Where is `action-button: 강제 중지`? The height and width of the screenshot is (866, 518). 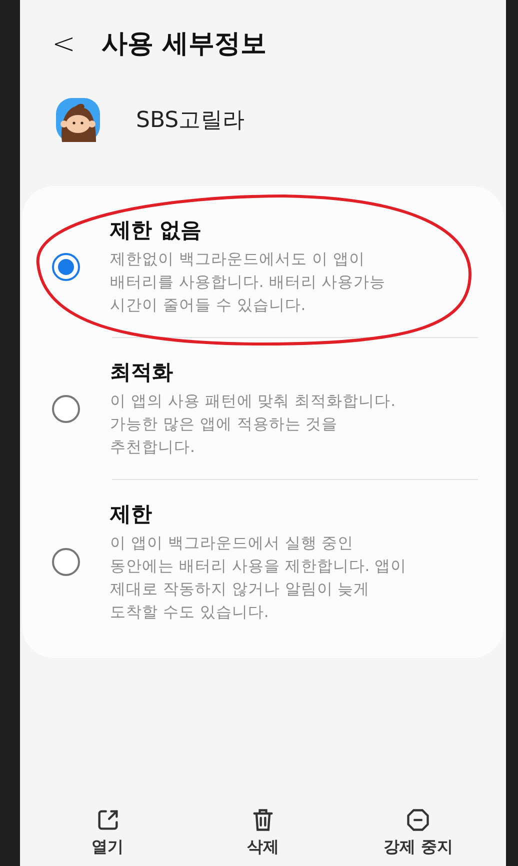
action-button: 강제 중지 is located at coordinates (419, 847).